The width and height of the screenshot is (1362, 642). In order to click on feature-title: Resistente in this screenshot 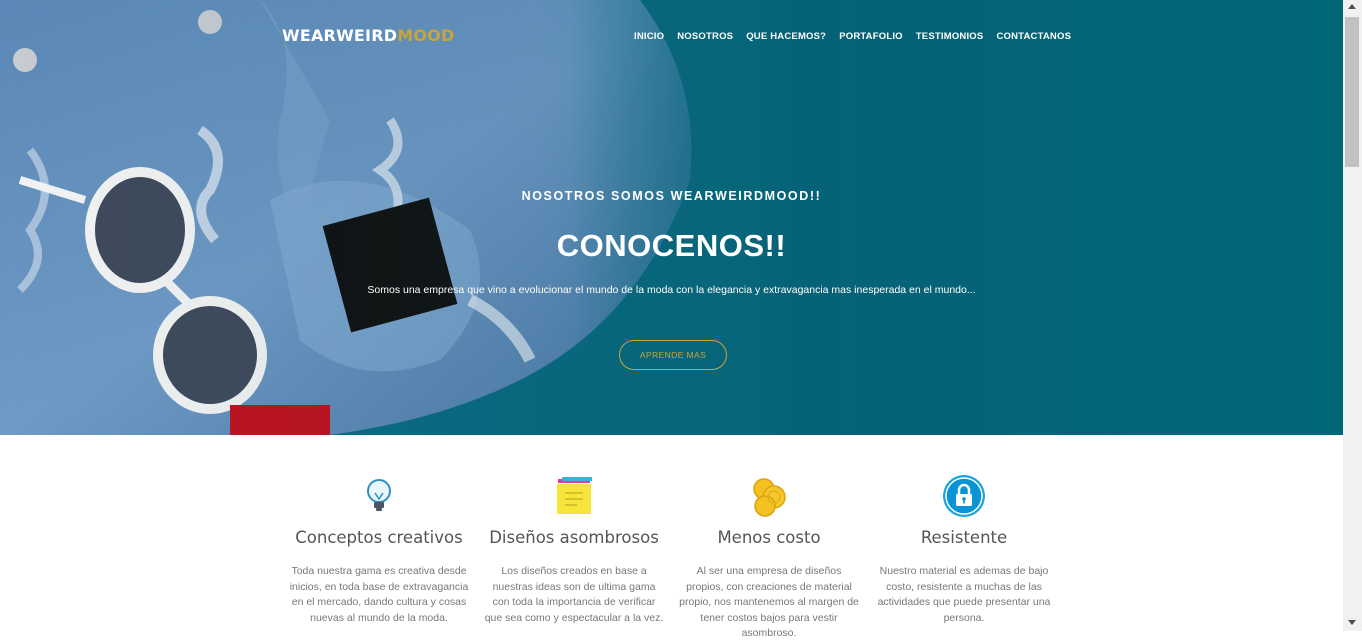, I will do `click(964, 537)`.